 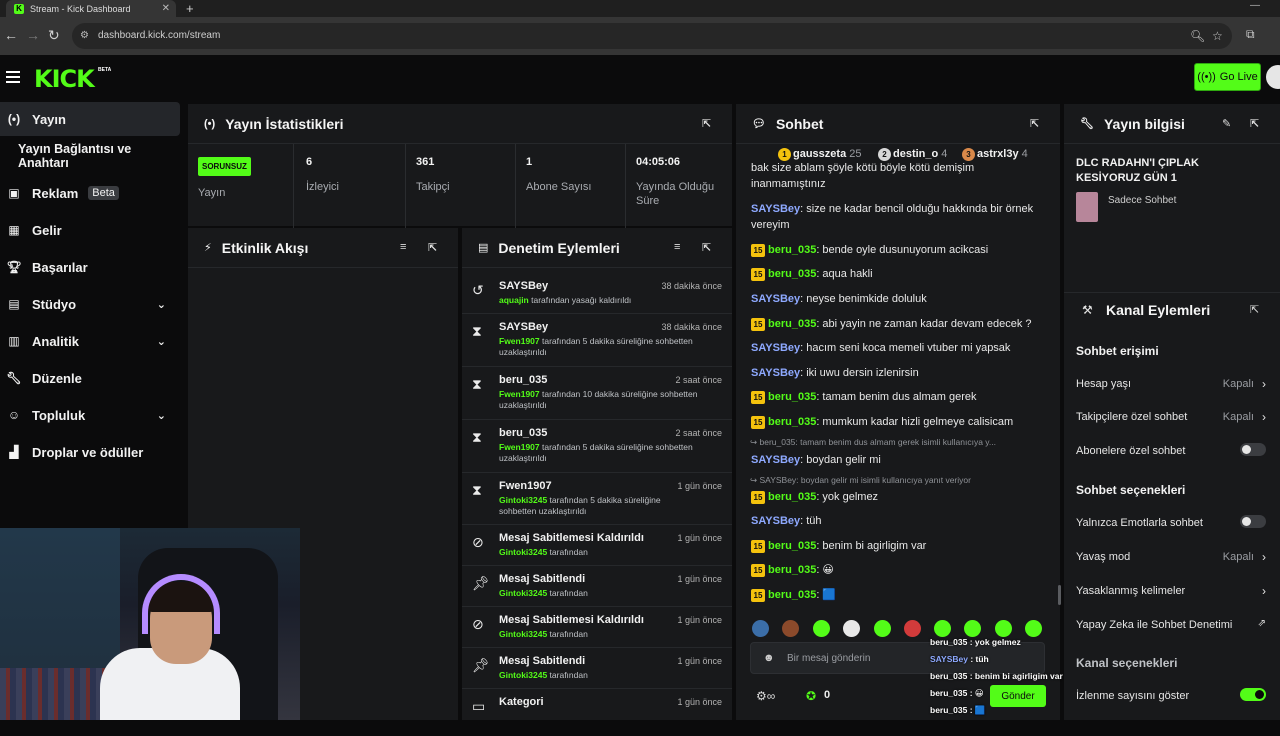 What do you see at coordinates (901, 570) in the screenshot?
I see `chat-message: 15 beru_035: 😀` at bounding box center [901, 570].